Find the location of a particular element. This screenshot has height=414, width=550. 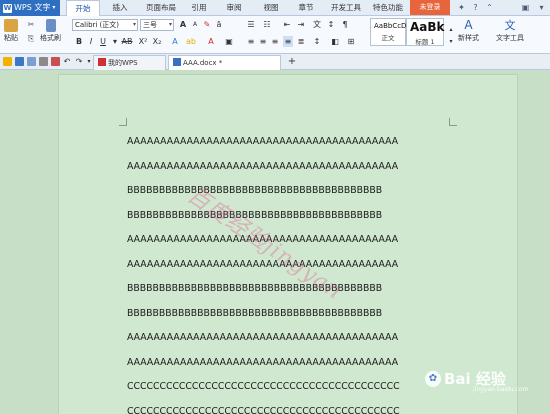

baidu-jingyan-watermark: ✿ Bai 经验 jingyan.baidu.com is located at coordinates (476, 380).